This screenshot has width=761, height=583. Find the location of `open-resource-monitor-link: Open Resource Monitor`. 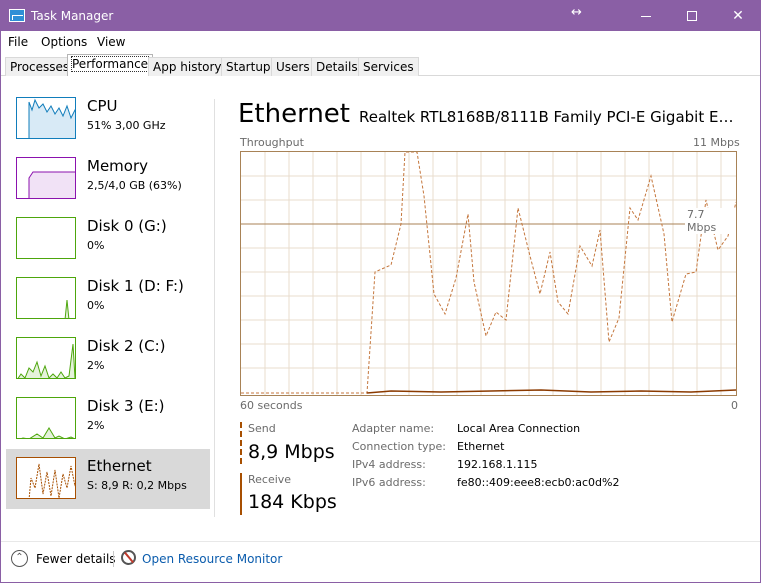

open-resource-monitor-link: Open Resource Monitor is located at coordinates (212, 559).